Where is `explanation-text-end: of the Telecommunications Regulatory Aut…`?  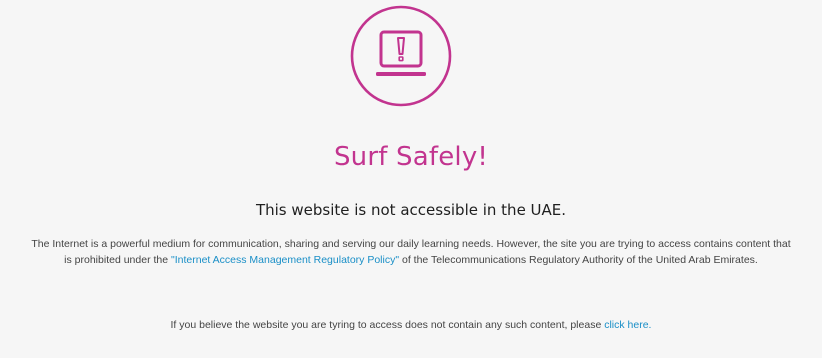
explanation-text-end: of the Telecommunications Regulatory Aut… is located at coordinates (578, 260).